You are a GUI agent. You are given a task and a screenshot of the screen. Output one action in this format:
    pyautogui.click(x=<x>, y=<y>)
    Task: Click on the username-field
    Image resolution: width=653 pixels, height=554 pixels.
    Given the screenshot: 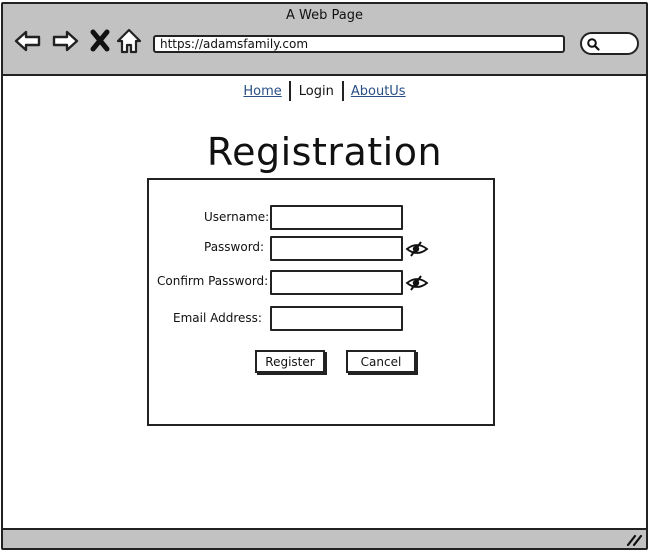 What is the action you would take?
    pyautogui.click(x=336, y=217)
    